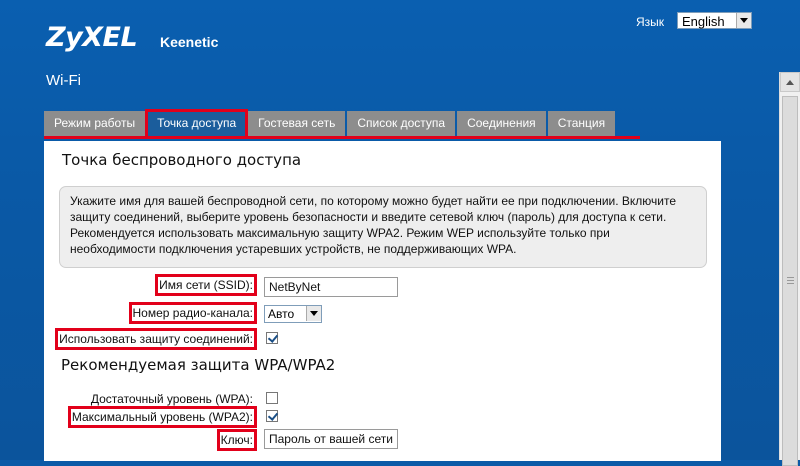  I want to click on wpa2-label: Максимальный уровень (WPA2):, so click(162, 417).